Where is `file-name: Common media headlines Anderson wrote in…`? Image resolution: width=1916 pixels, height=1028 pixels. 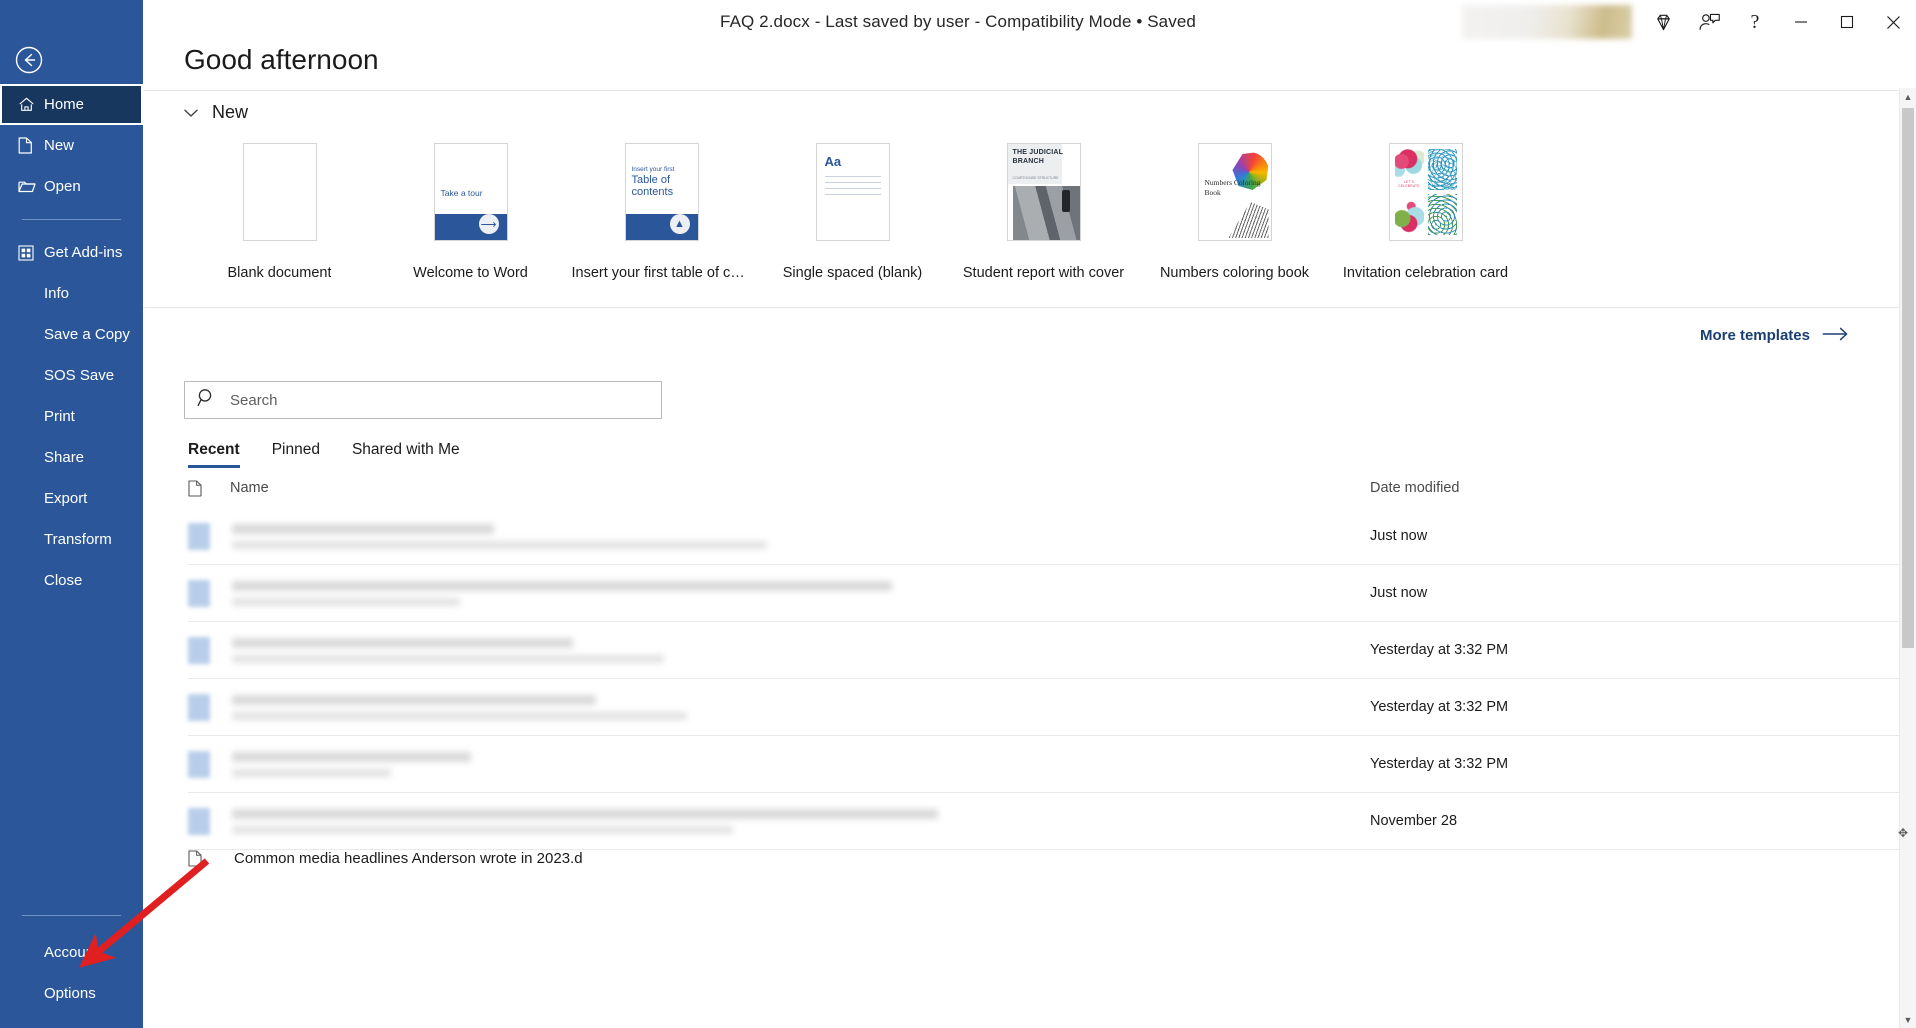
file-name: Common media headlines Anderson wrote in… is located at coordinates (408, 858).